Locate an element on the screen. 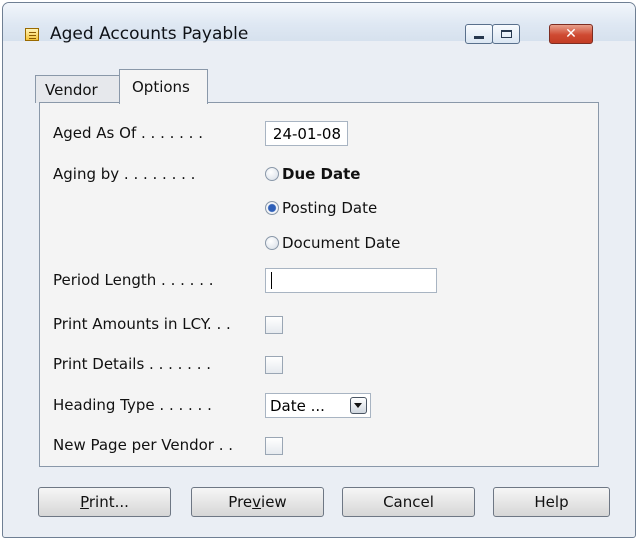 The height and width of the screenshot is (540, 638). preview-button: Preview is located at coordinates (257, 502).